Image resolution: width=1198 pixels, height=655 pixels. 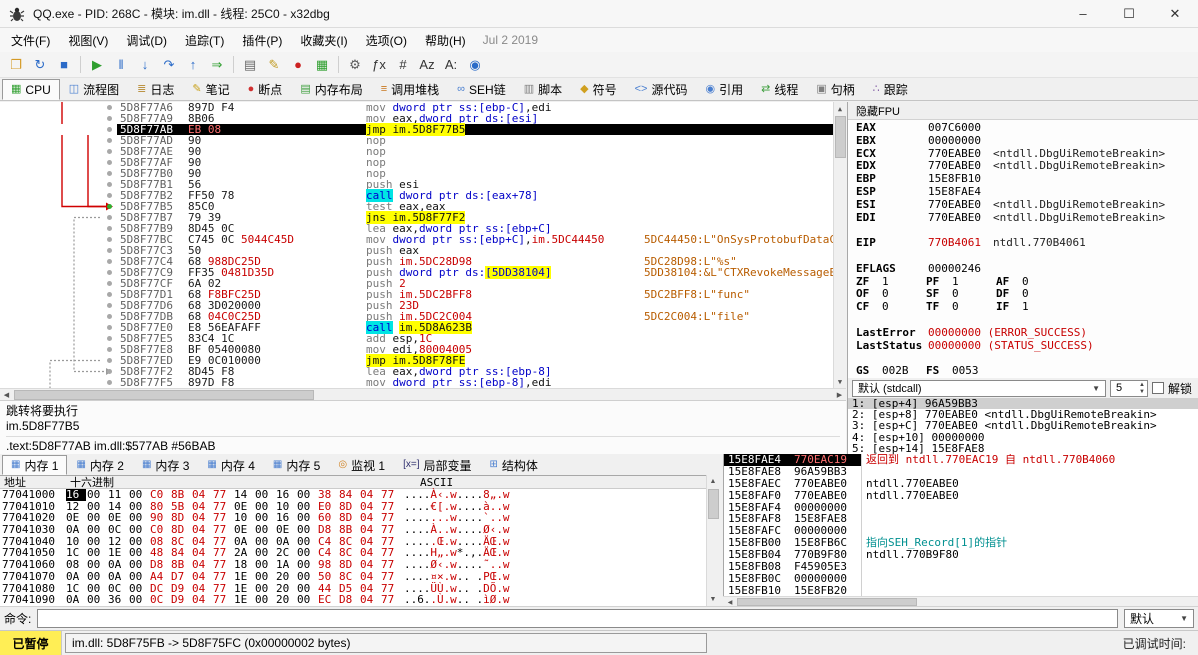 I want to click on command-input, so click(x=577, y=618).